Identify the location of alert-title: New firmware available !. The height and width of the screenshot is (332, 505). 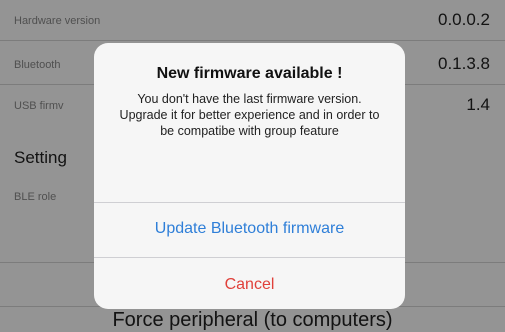
(249, 73).